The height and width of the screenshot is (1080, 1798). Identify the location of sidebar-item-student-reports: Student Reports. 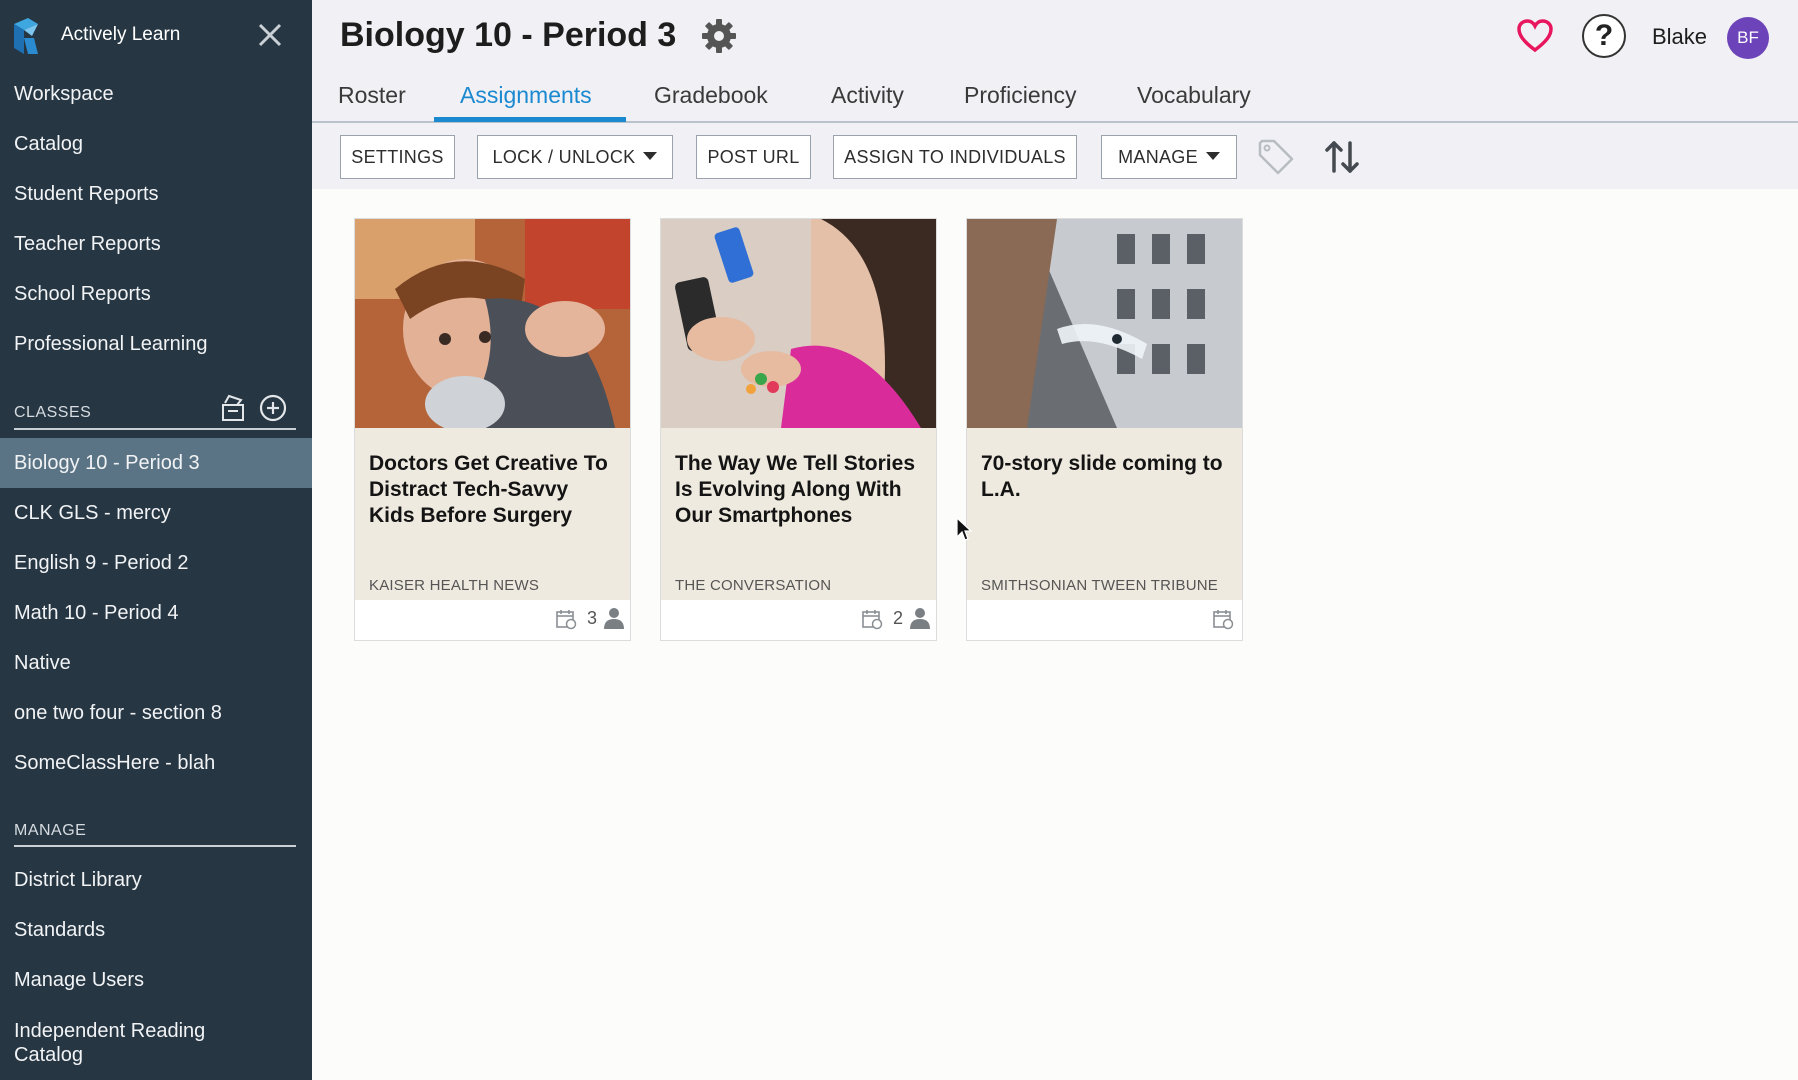
(86, 194).